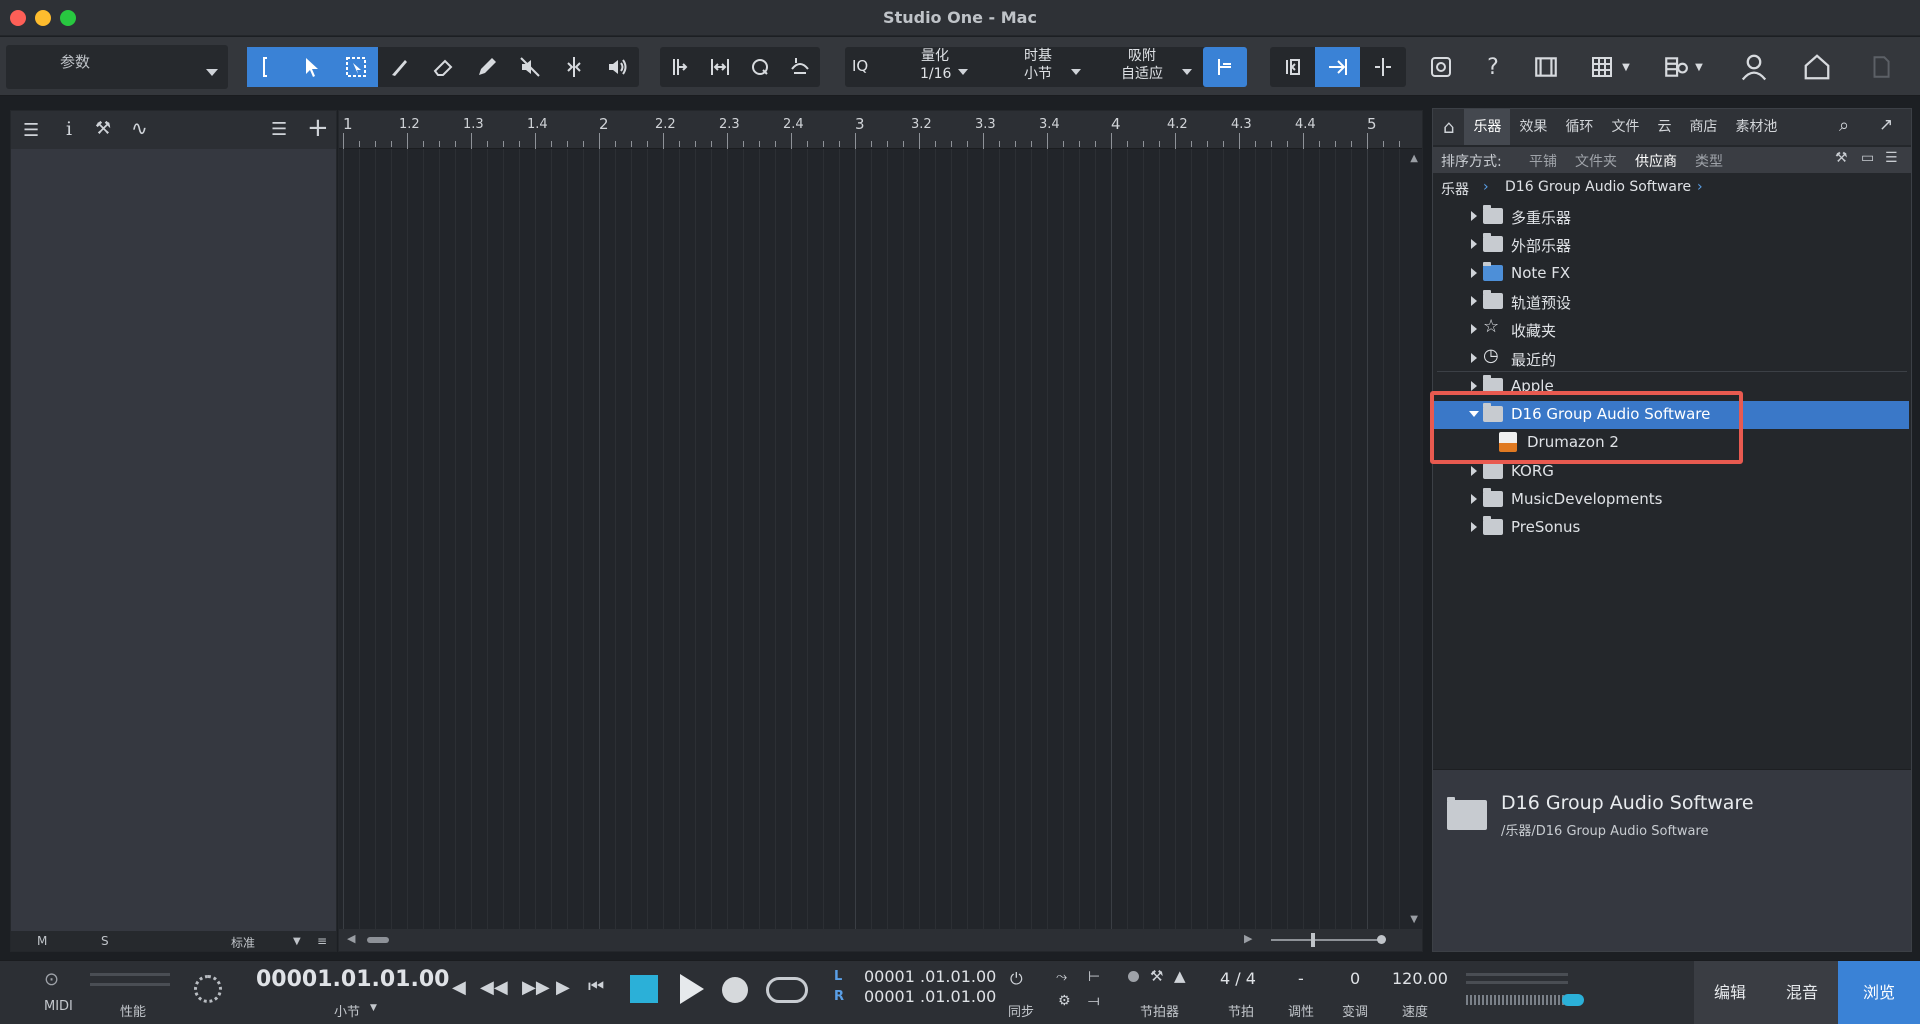 This screenshot has height=1024, width=1920. I want to click on paint-tool, so click(487, 67).